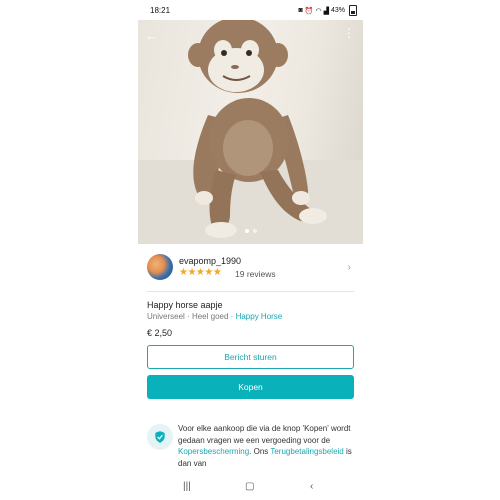 Image resolution: width=500 pixels, height=500 pixels. What do you see at coordinates (160, 267) in the screenshot?
I see `seller-avatar` at bounding box center [160, 267].